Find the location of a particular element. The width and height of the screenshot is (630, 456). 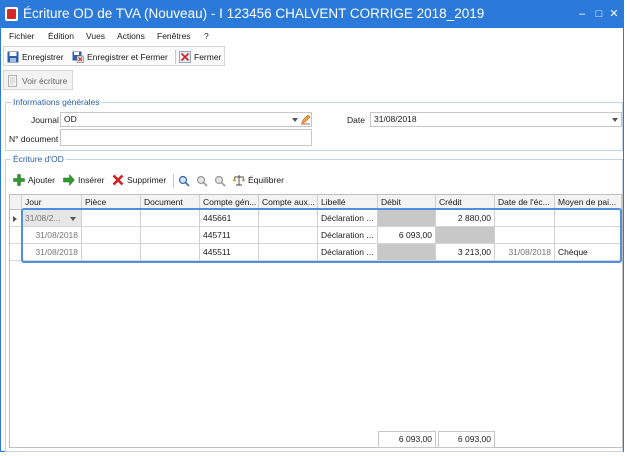

column-header-credit: Crédit is located at coordinates (465, 202).